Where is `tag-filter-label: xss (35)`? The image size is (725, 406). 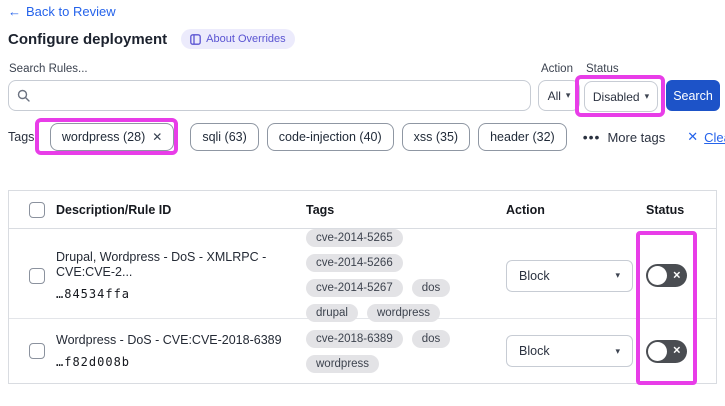 tag-filter-label: xss (35) is located at coordinates (436, 137).